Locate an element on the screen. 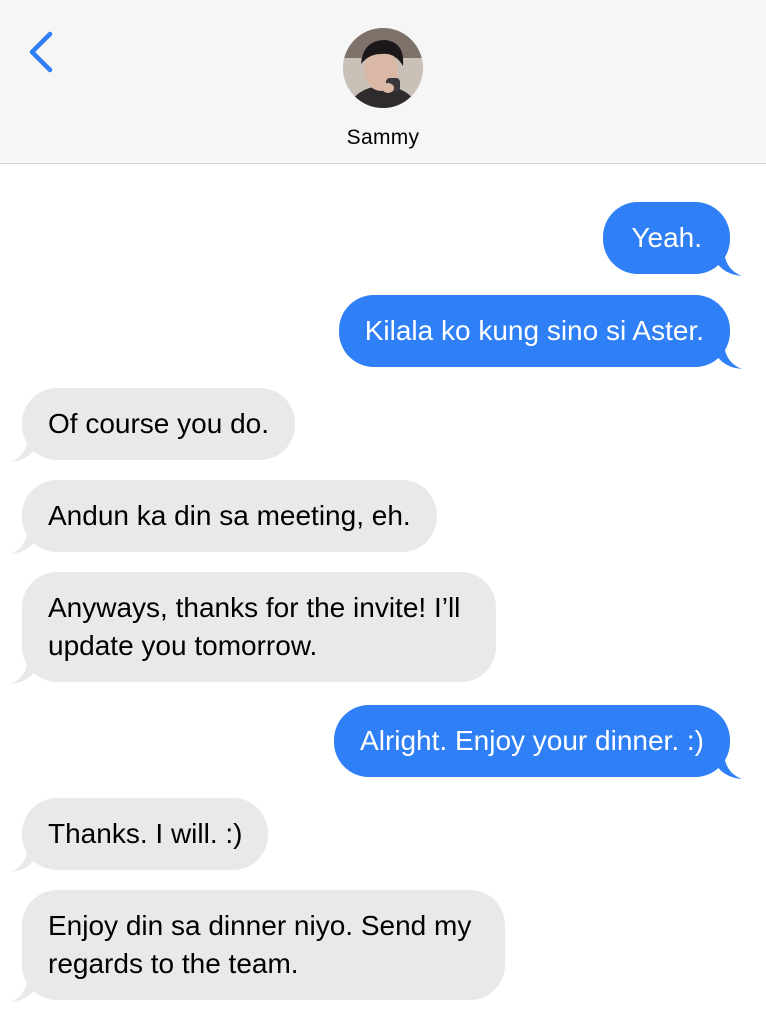  message-bubble: Andun ka din sa meeting, eh. is located at coordinates (229, 516).